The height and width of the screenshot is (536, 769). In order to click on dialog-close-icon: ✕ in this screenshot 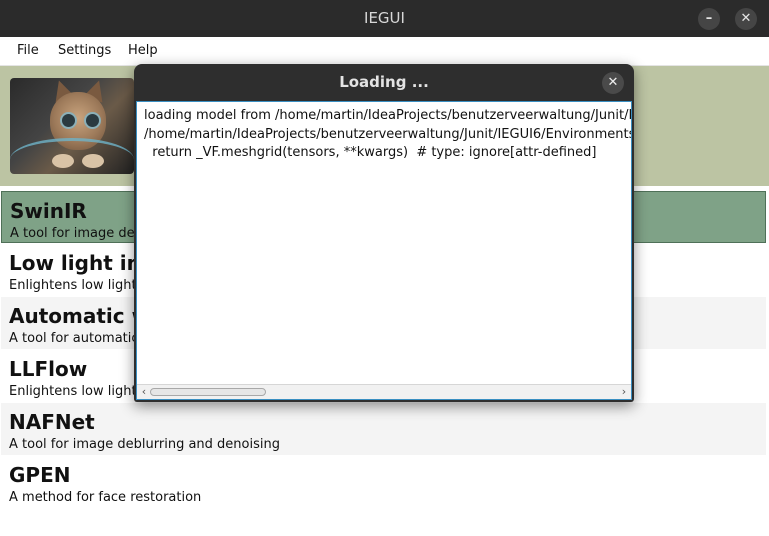, I will do `click(613, 83)`.